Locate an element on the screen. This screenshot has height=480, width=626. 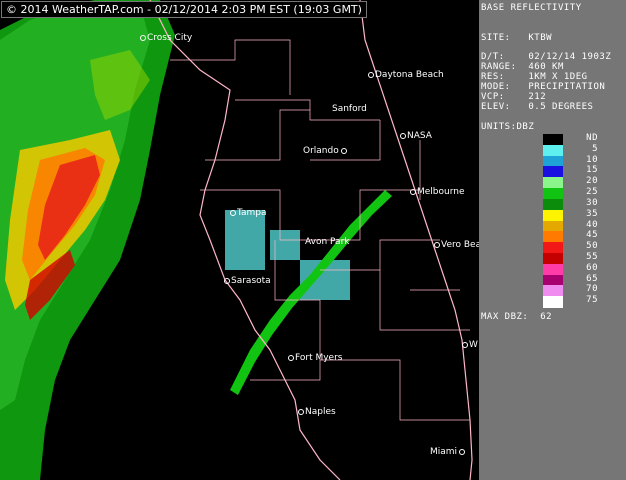
city-label-tampa: Tampa is located at coordinates (248, 213).